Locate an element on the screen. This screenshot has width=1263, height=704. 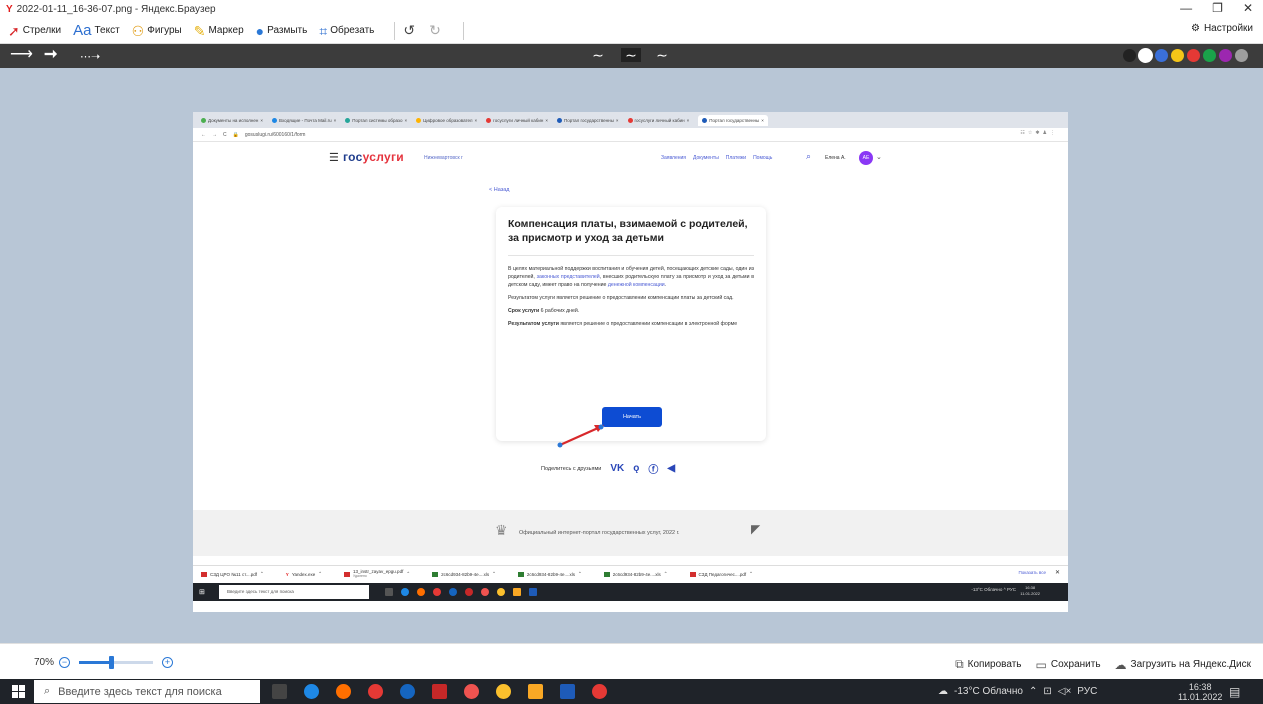
blur-tool: ● Размыть is located at coordinates (282, 31).